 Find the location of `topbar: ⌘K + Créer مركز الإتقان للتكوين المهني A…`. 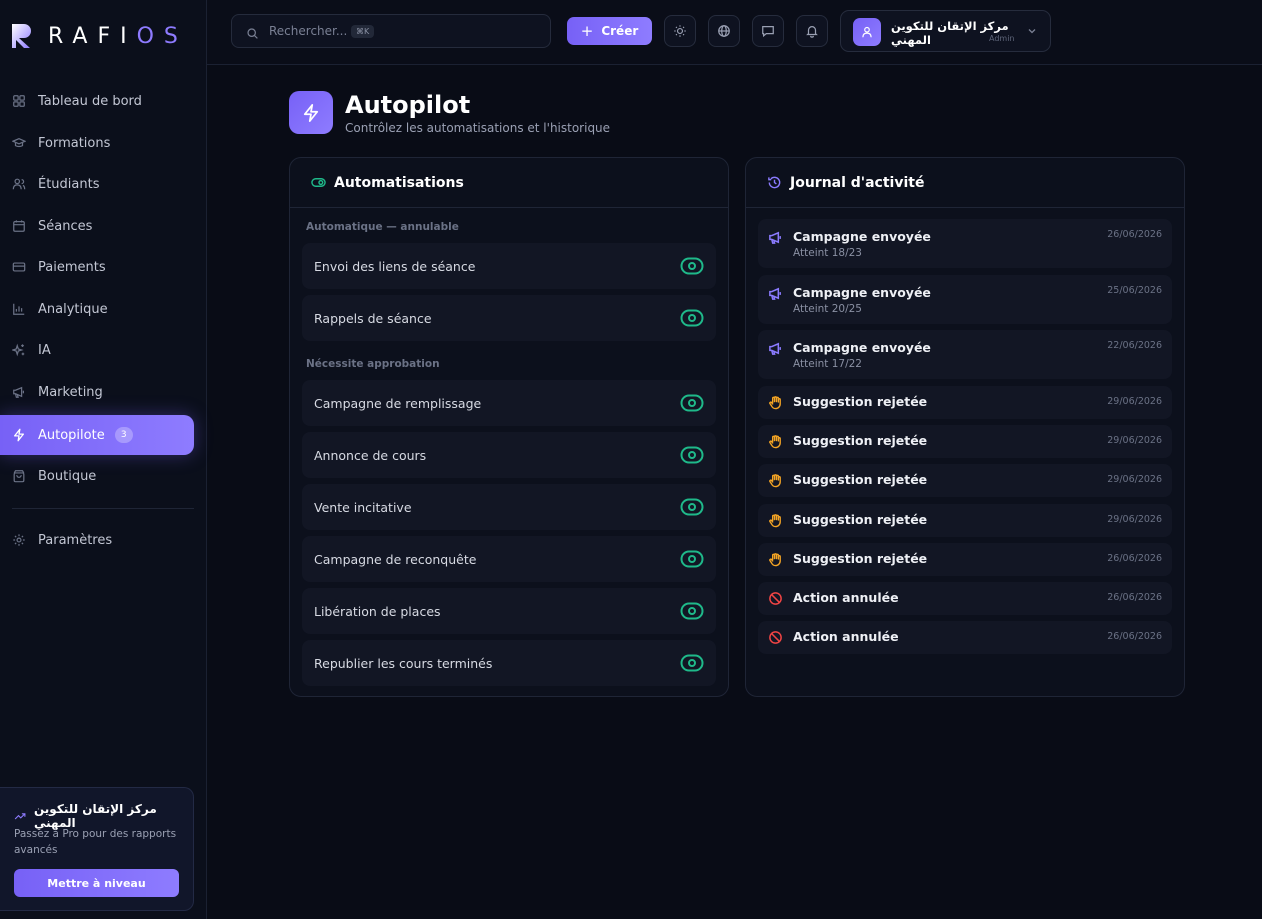

topbar: ⌘K + Créer مركز الإتقان للتكوين المهني A… is located at coordinates (734, 32).